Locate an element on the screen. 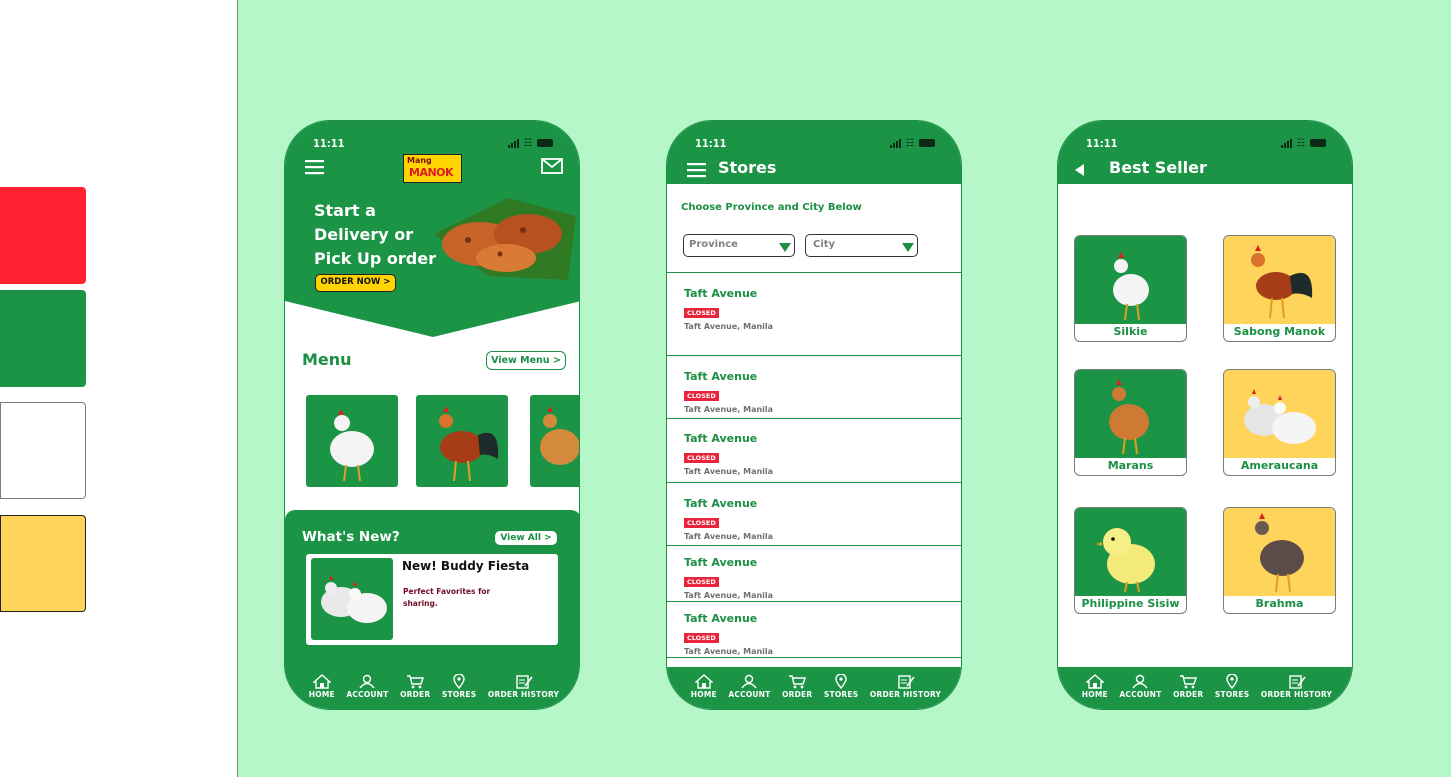  order-now-button: ORDER NOW > is located at coordinates (355, 283).